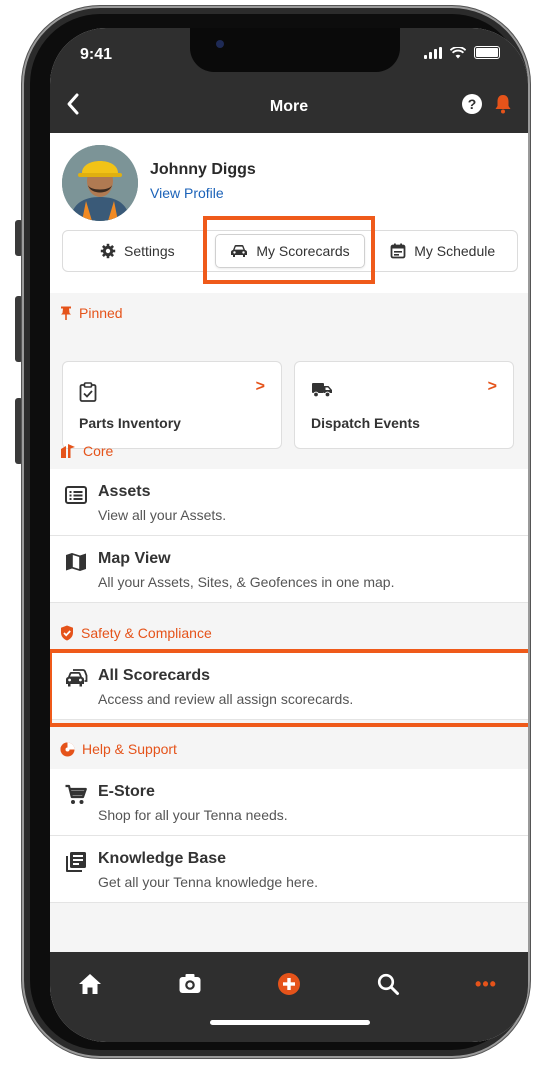  I want to click on list-item-title: Assets, so click(124, 491).